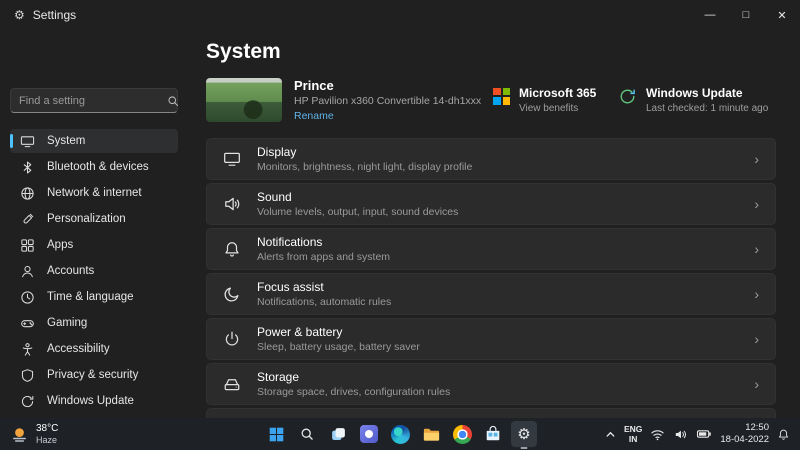  Describe the element at coordinates (277, 152) in the screenshot. I see `card-label: Display` at that location.